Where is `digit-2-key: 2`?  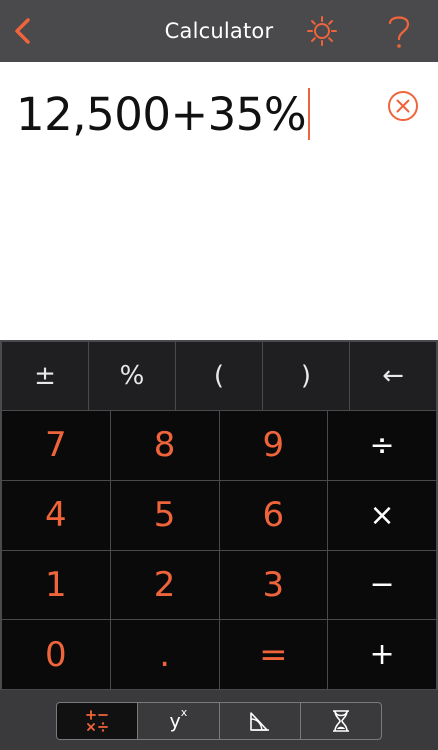
digit-2-key: 2 is located at coordinates (164, 585).